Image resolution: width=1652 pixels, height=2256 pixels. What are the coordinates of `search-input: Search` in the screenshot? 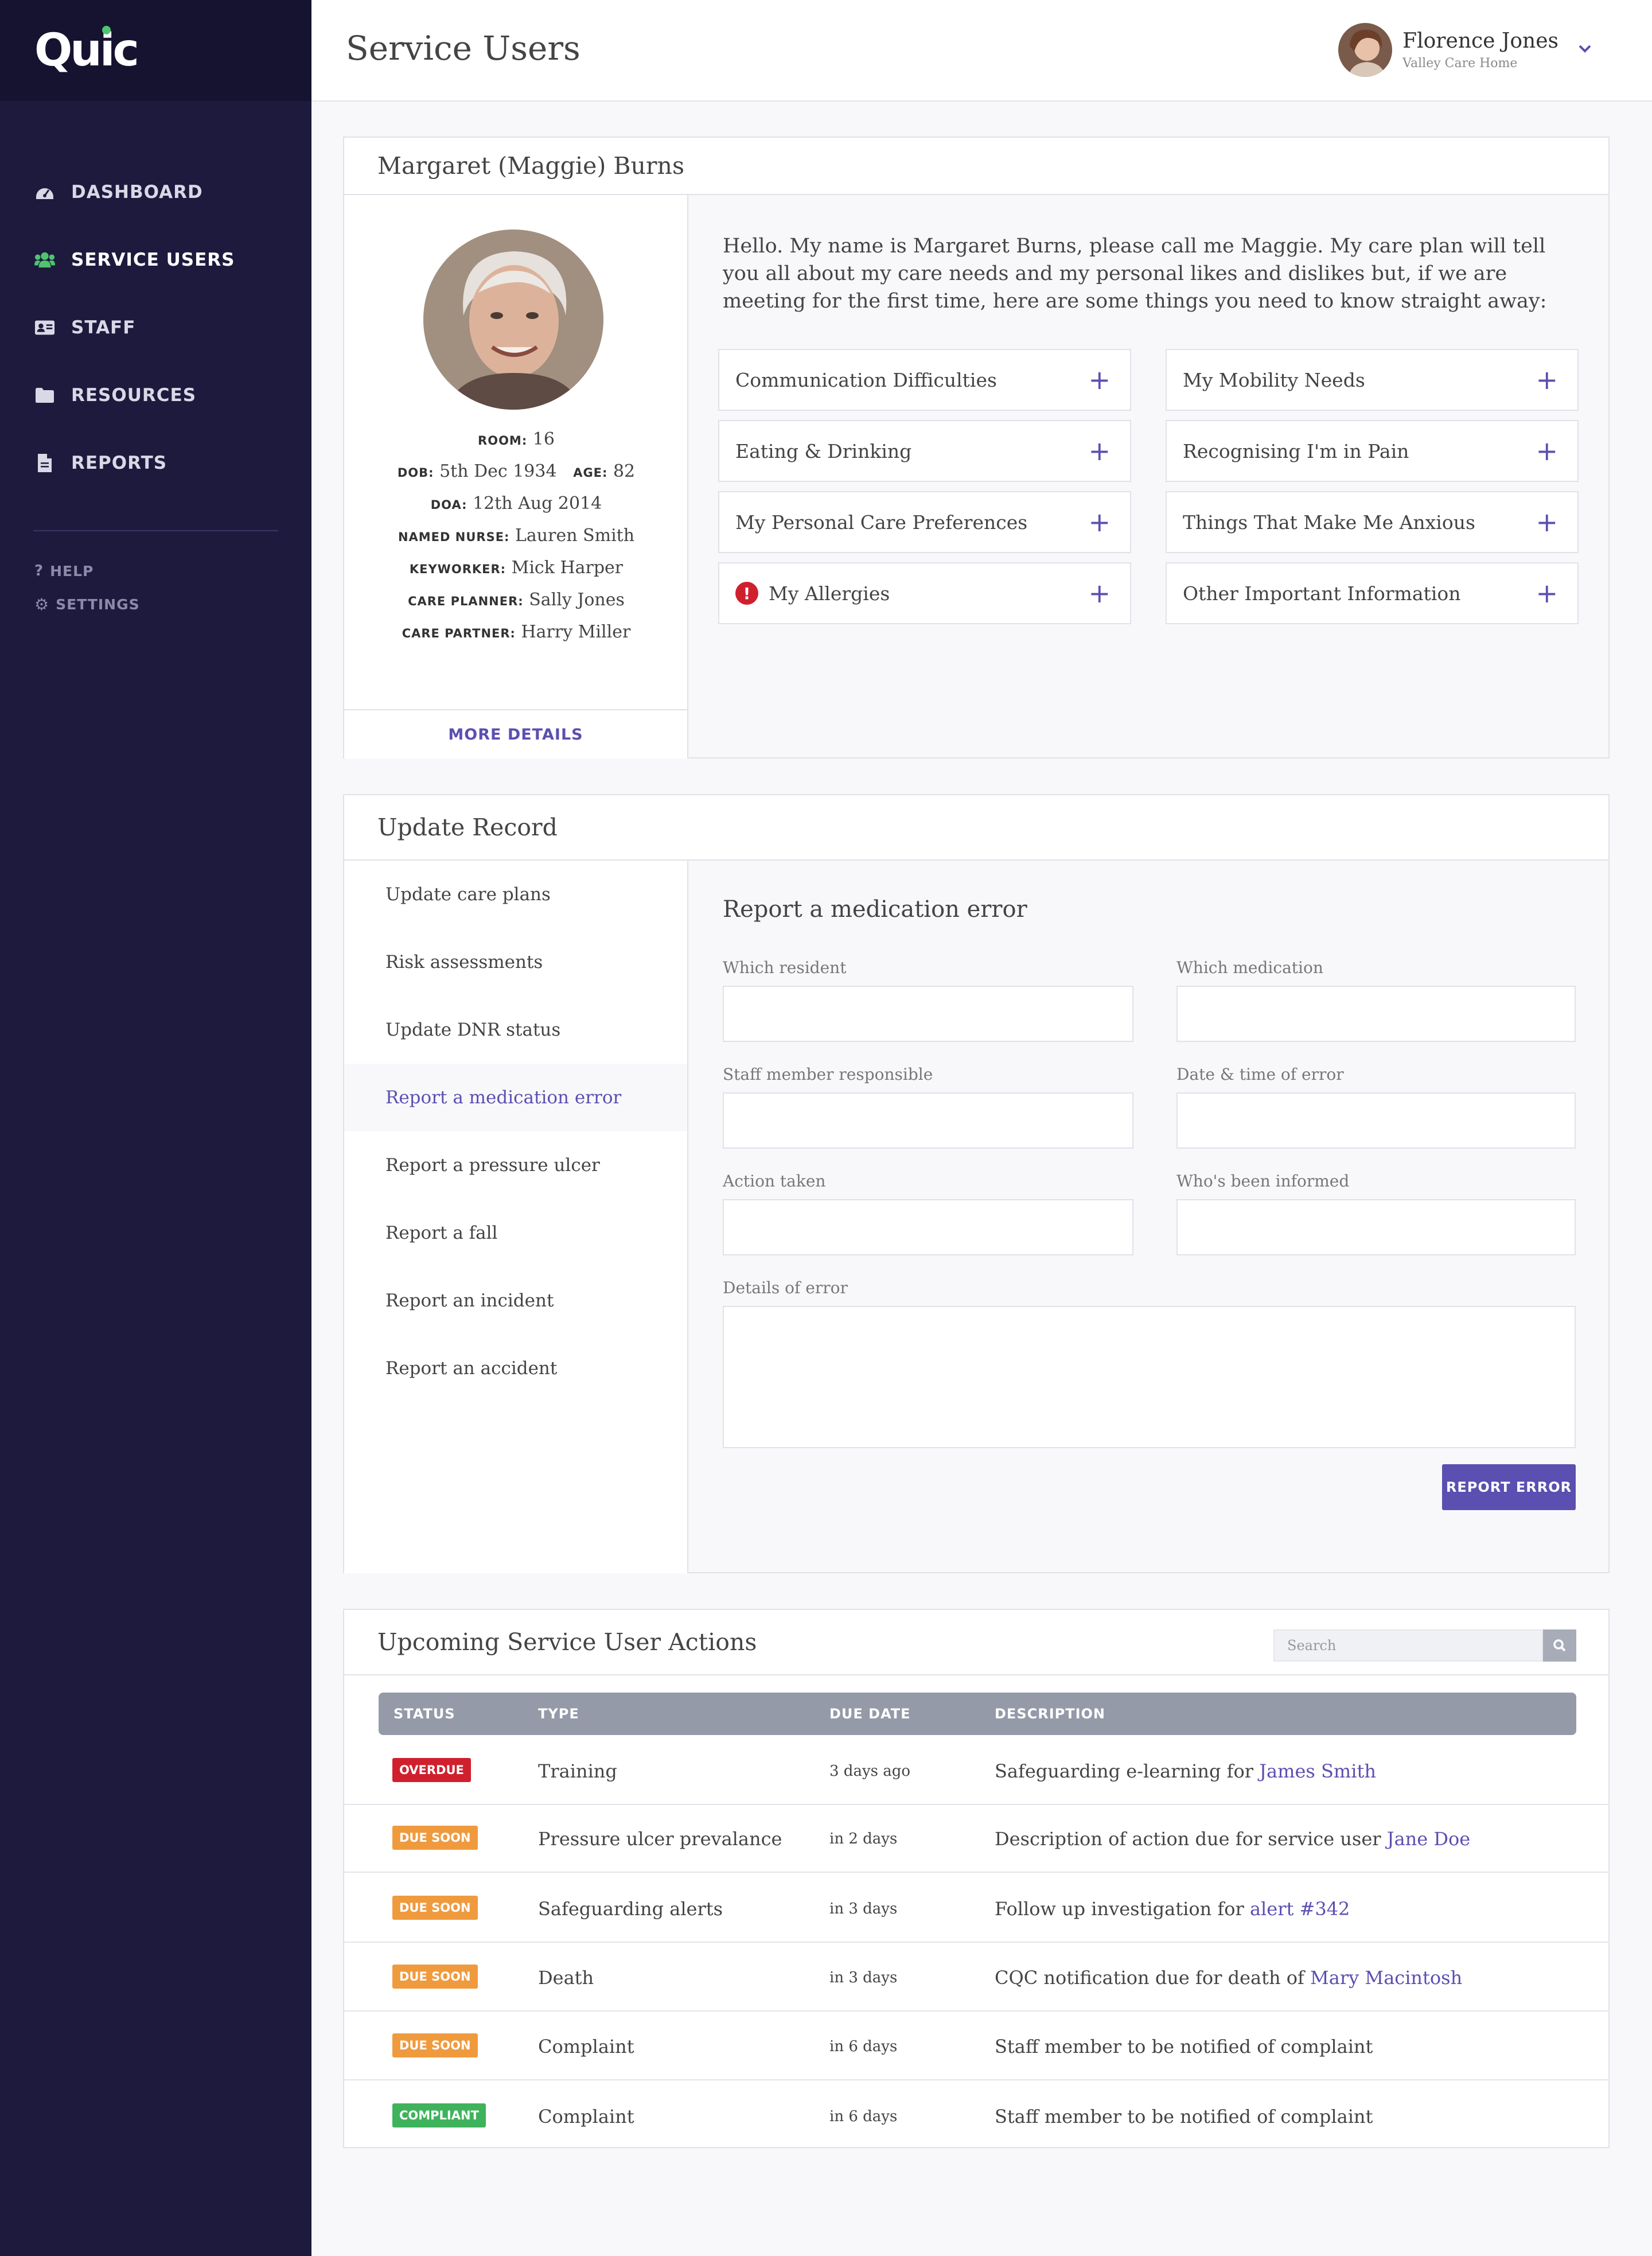 It's located at (1408, 1645).